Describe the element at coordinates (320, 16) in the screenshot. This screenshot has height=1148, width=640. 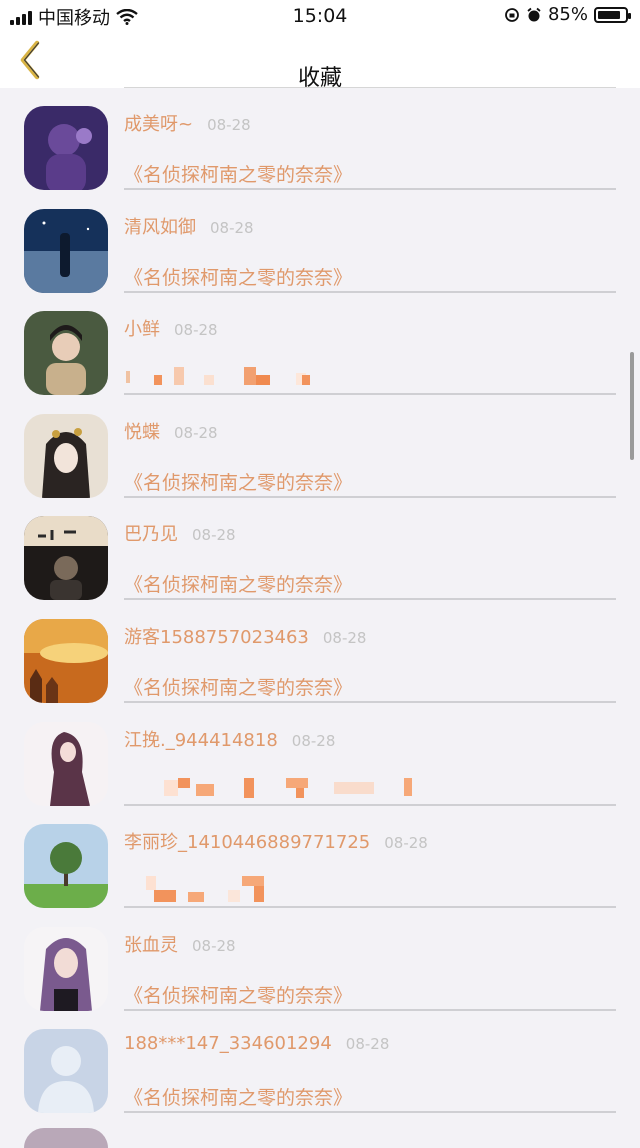
I see `status-bar: 中国移动 15:04 85%` at that location.